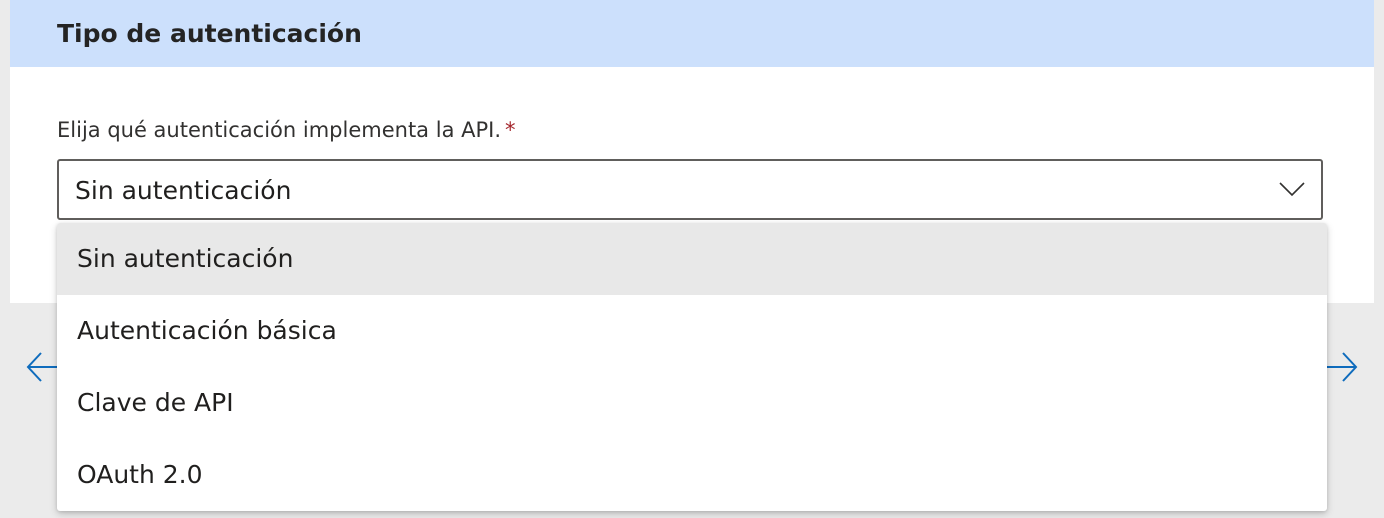 This screenshot has height=518, width=1384. Describe the element at coordinates (510, 130) in the screenshot. I see `required-marker: *` at that location.